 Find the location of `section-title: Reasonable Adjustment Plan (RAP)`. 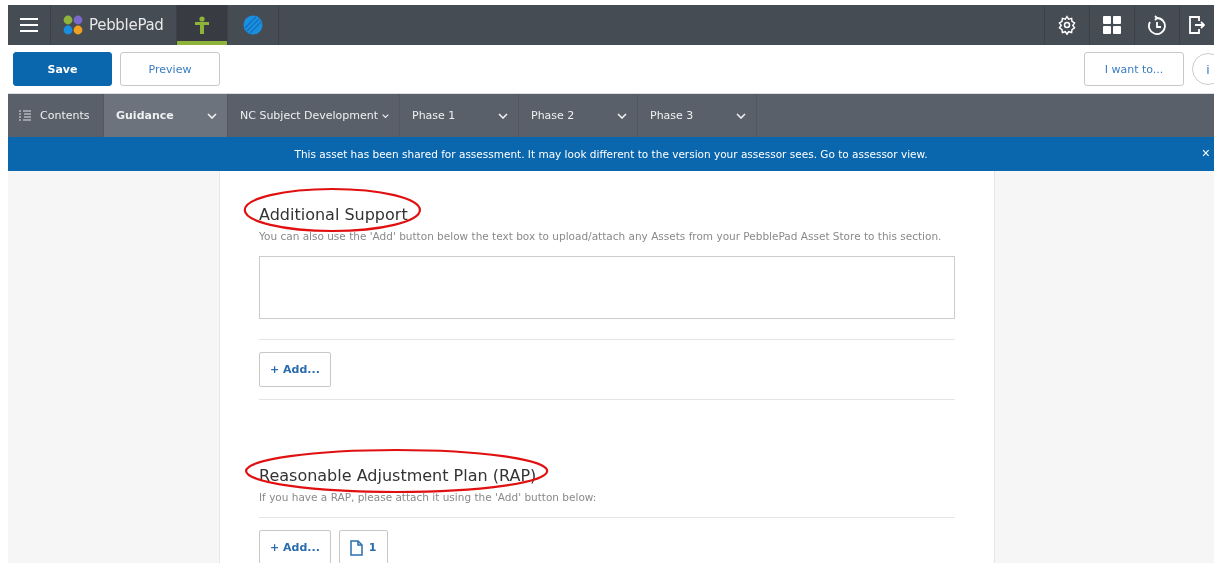

section-title: Reasonable Adjustment Plan (RAP) is located at coordinates (398, 475).